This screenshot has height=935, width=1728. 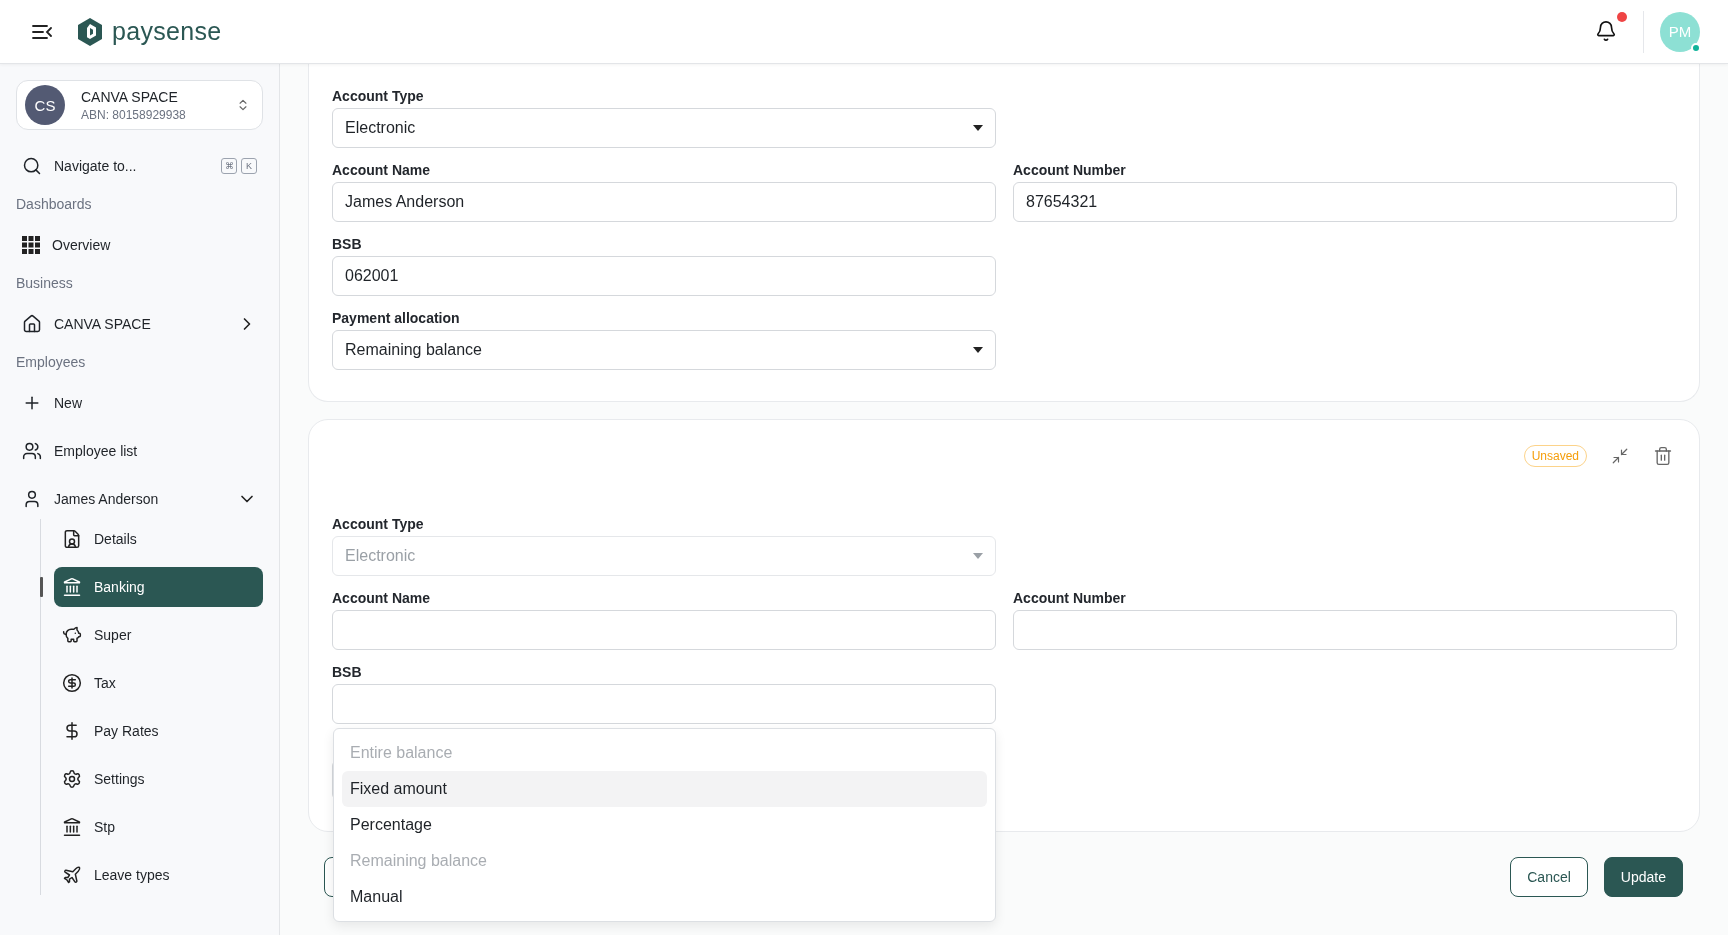 I want to click on piggy-bank-icon, so click(x=72, y=635).